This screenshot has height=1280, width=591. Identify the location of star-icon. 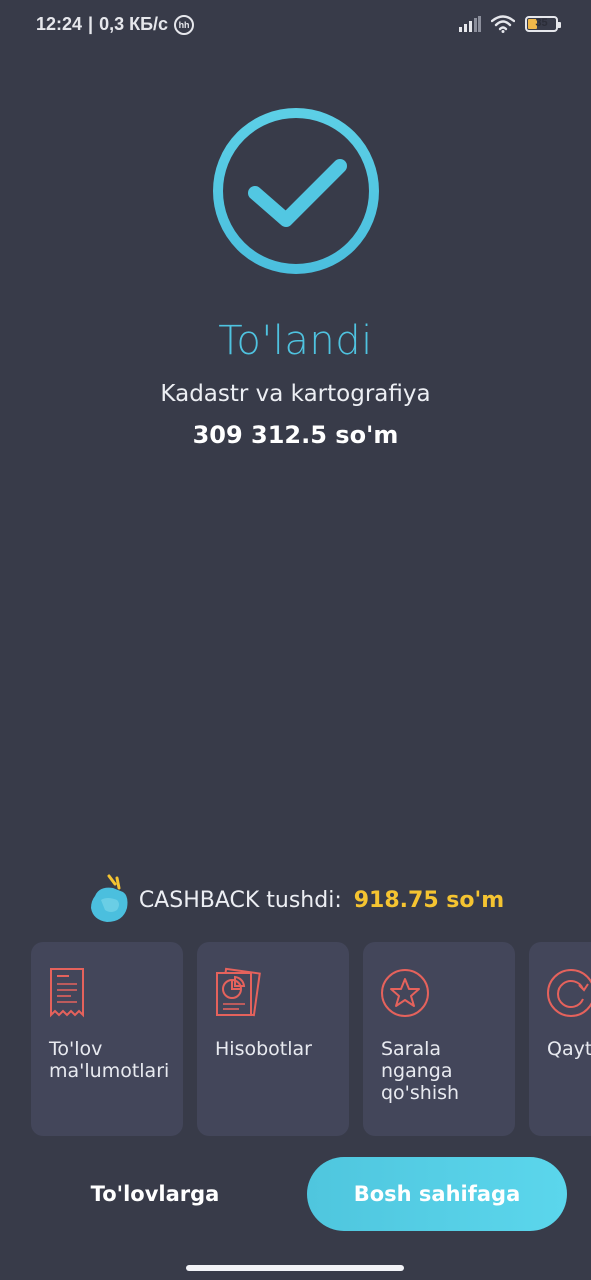
(405, 993).